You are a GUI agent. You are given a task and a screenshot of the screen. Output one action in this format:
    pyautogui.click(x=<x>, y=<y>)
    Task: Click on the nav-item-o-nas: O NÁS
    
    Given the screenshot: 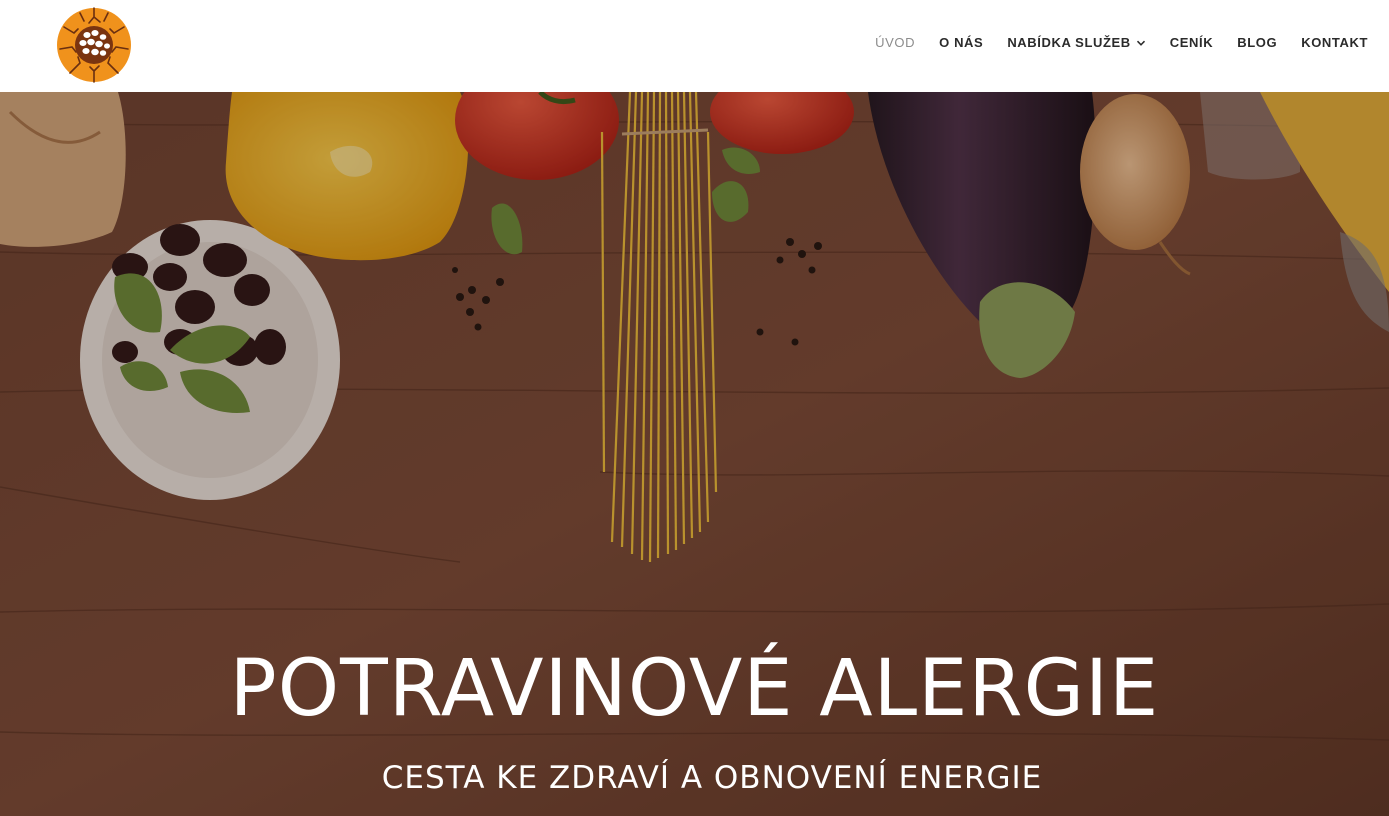 What is the action you would take?
    pyautogui.click(x=961, y=43)
    